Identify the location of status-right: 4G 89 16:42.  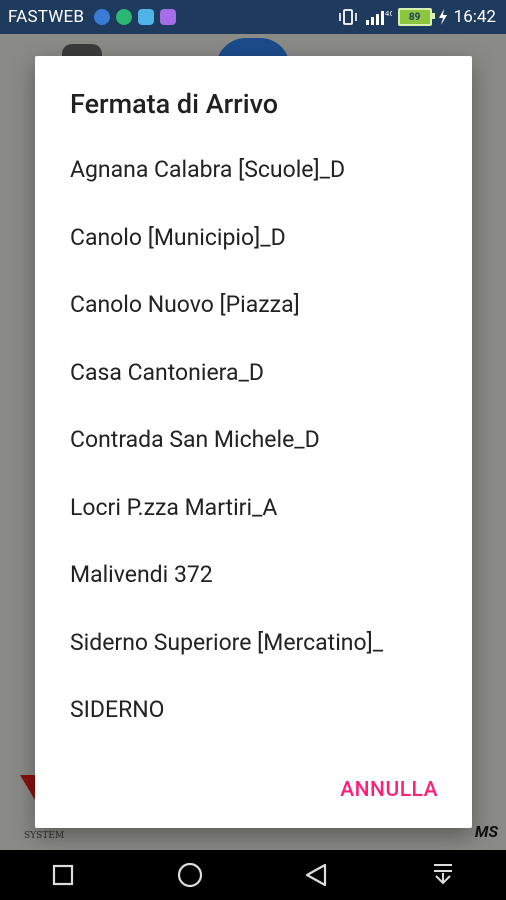
(417, 17).